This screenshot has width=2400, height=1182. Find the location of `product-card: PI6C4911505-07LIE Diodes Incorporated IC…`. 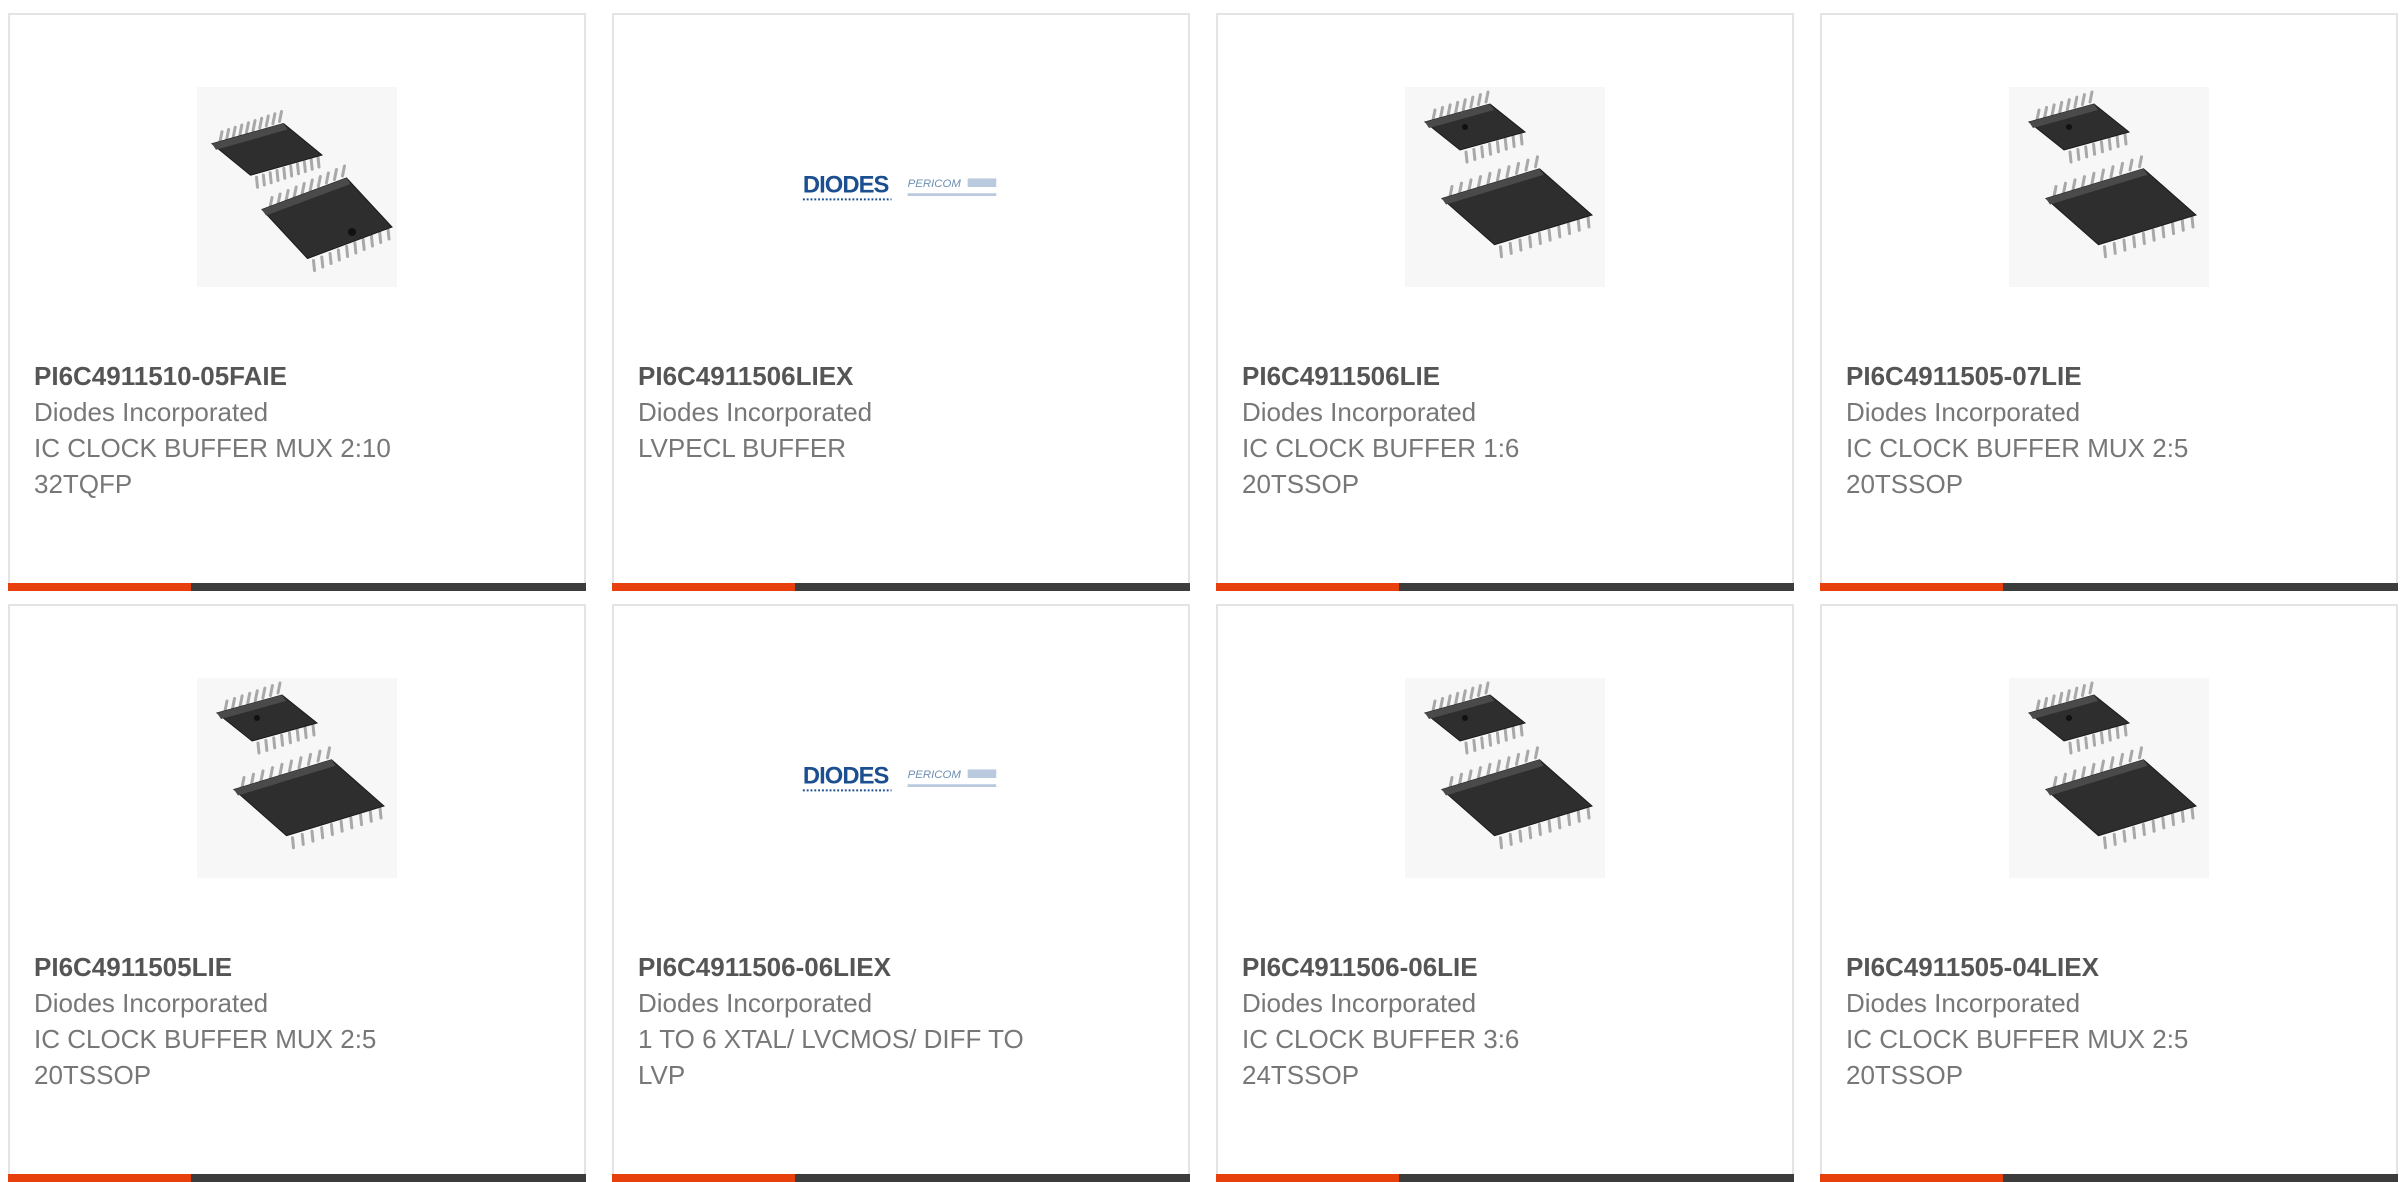

product-card: PI6C4911505-07LIE Diodes Incorporated IC… is located at coordinates (2109, 302).